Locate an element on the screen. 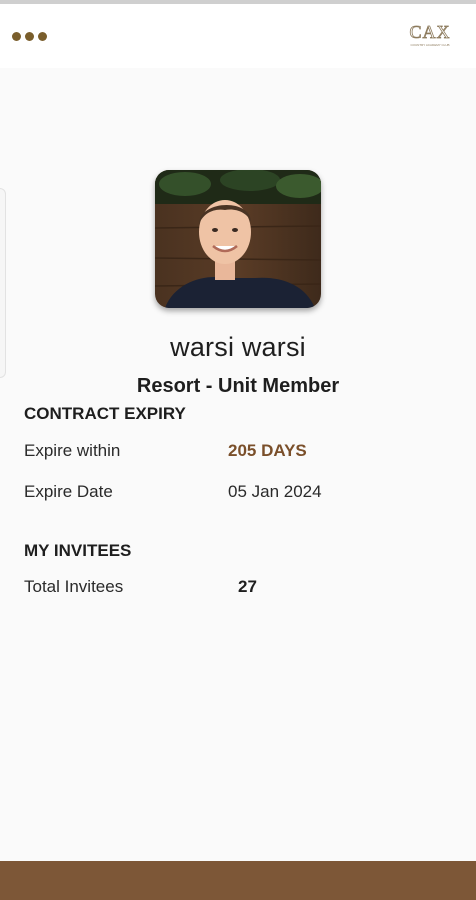 The image size is (476, 900). expire-within-label: Expire within is located at coordinates (72, 450).